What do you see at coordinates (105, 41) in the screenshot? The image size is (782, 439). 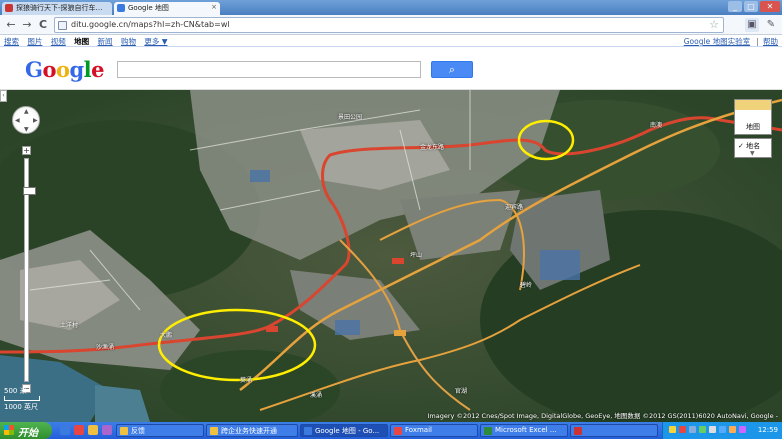 I see `gbar-link-news: 新闻` at bounding box center [105, 41].